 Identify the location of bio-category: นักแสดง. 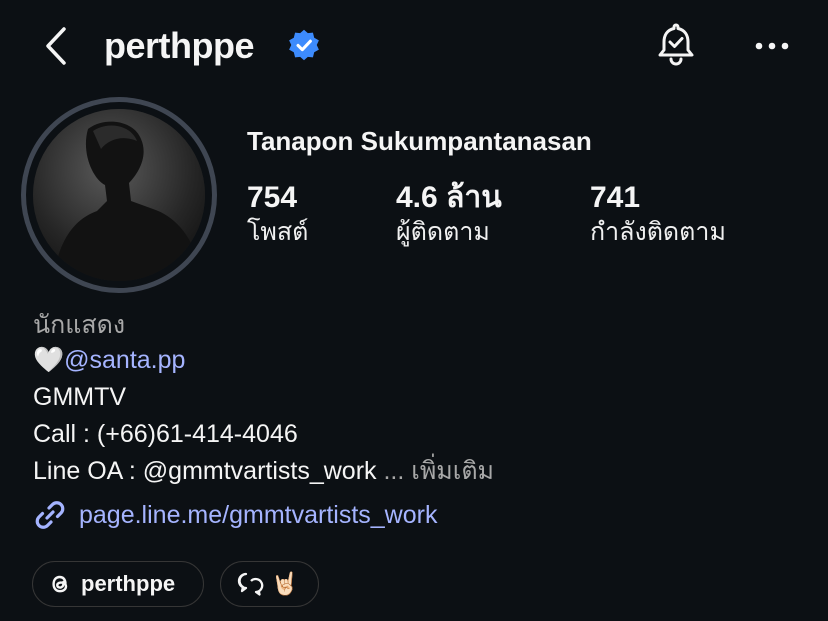
(79, 325).